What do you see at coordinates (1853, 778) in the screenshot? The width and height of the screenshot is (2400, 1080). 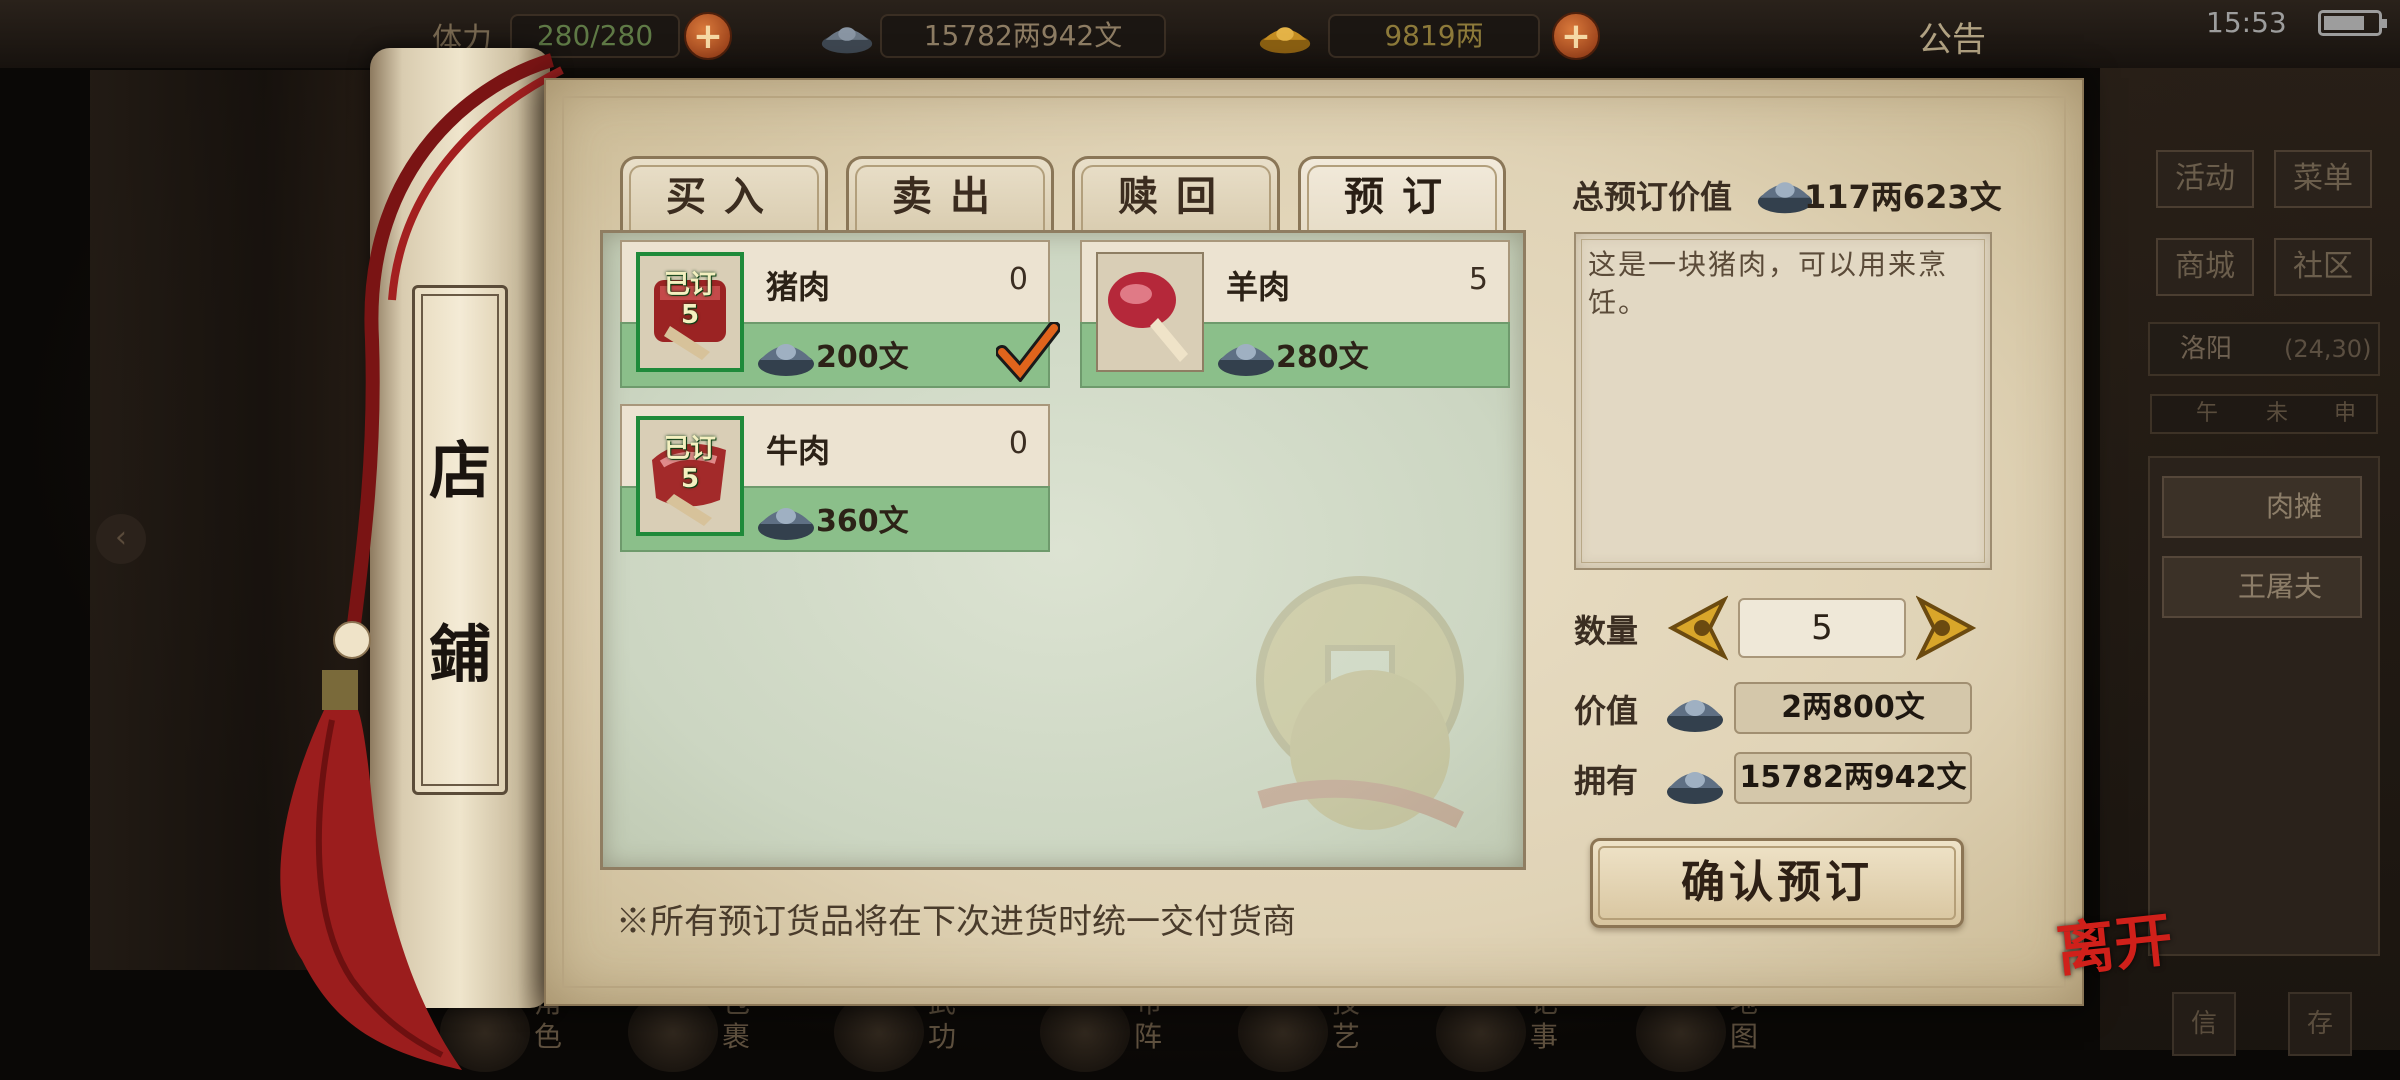 I see `owned-value: 15782两942文` at bounding box center [1853, 778].